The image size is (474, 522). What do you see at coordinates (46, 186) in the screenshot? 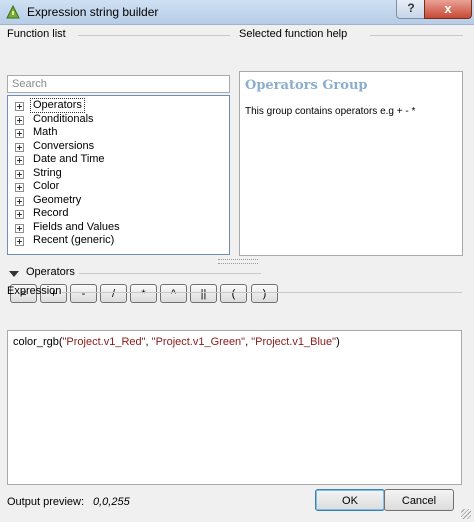
I see `tree-item-label: Color` at bounding box center [46, 186].